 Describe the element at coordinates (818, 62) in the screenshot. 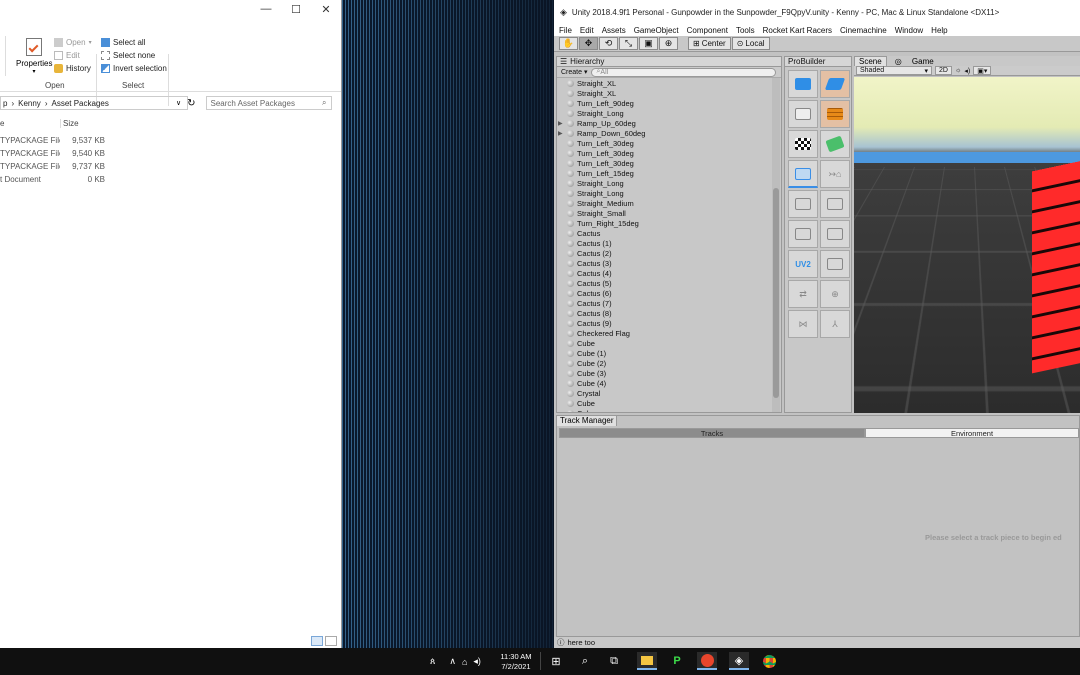

I see `probuilder-tab: ProBuilder` at that location.